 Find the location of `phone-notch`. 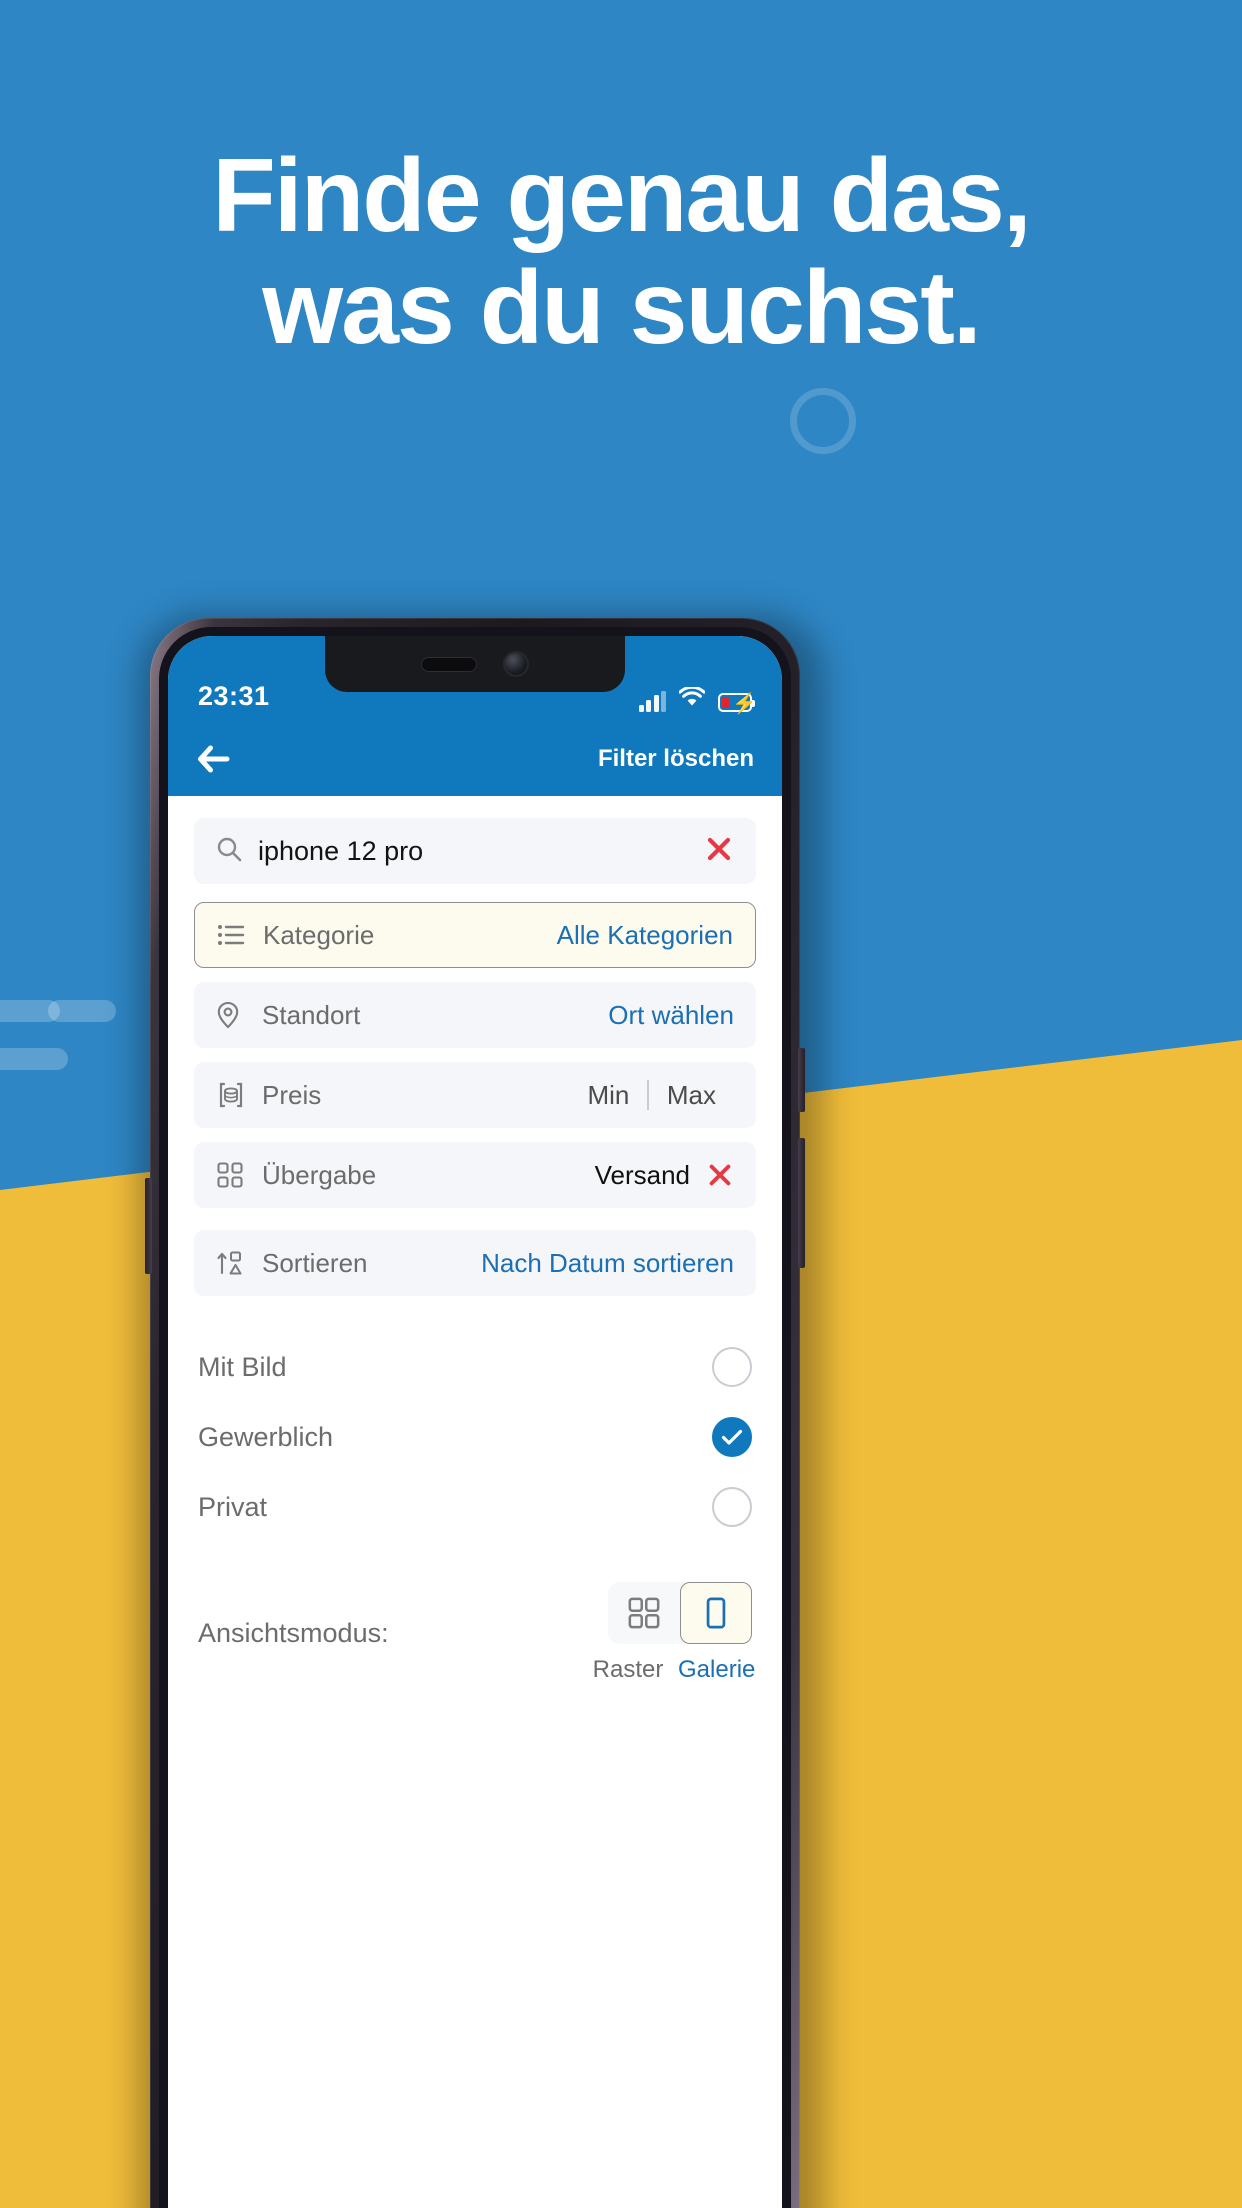

phone-notch is located at coordinates (475, 664).